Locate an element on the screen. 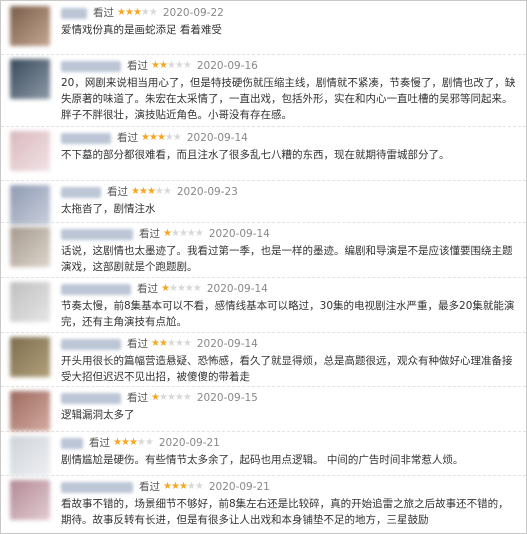  review-text: 剧情尴尬是硬伤。有些情节太多余了，起码也用点逻辑。 中间的广告时间非常惹人烦。 is located at coordinates (262, 460).